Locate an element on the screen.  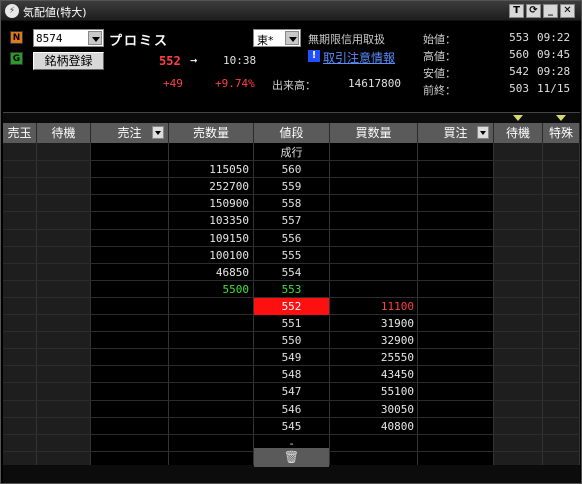
price-cell: 558 is located at coordinates (291, 203).